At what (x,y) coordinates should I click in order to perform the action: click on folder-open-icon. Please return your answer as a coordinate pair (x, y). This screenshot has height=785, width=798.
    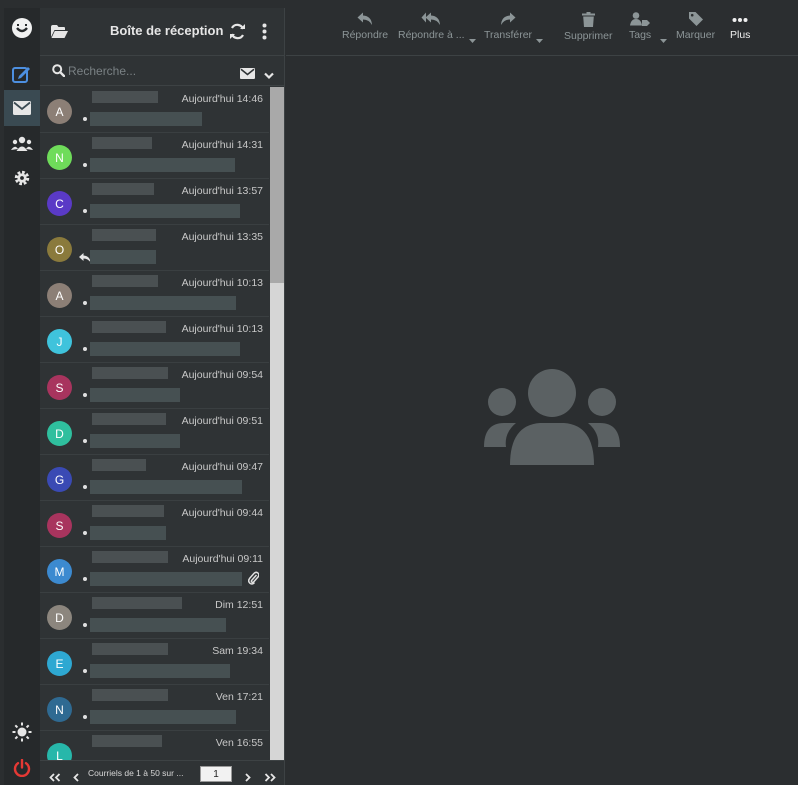
    Looking at the image, I should click on (59, 34).